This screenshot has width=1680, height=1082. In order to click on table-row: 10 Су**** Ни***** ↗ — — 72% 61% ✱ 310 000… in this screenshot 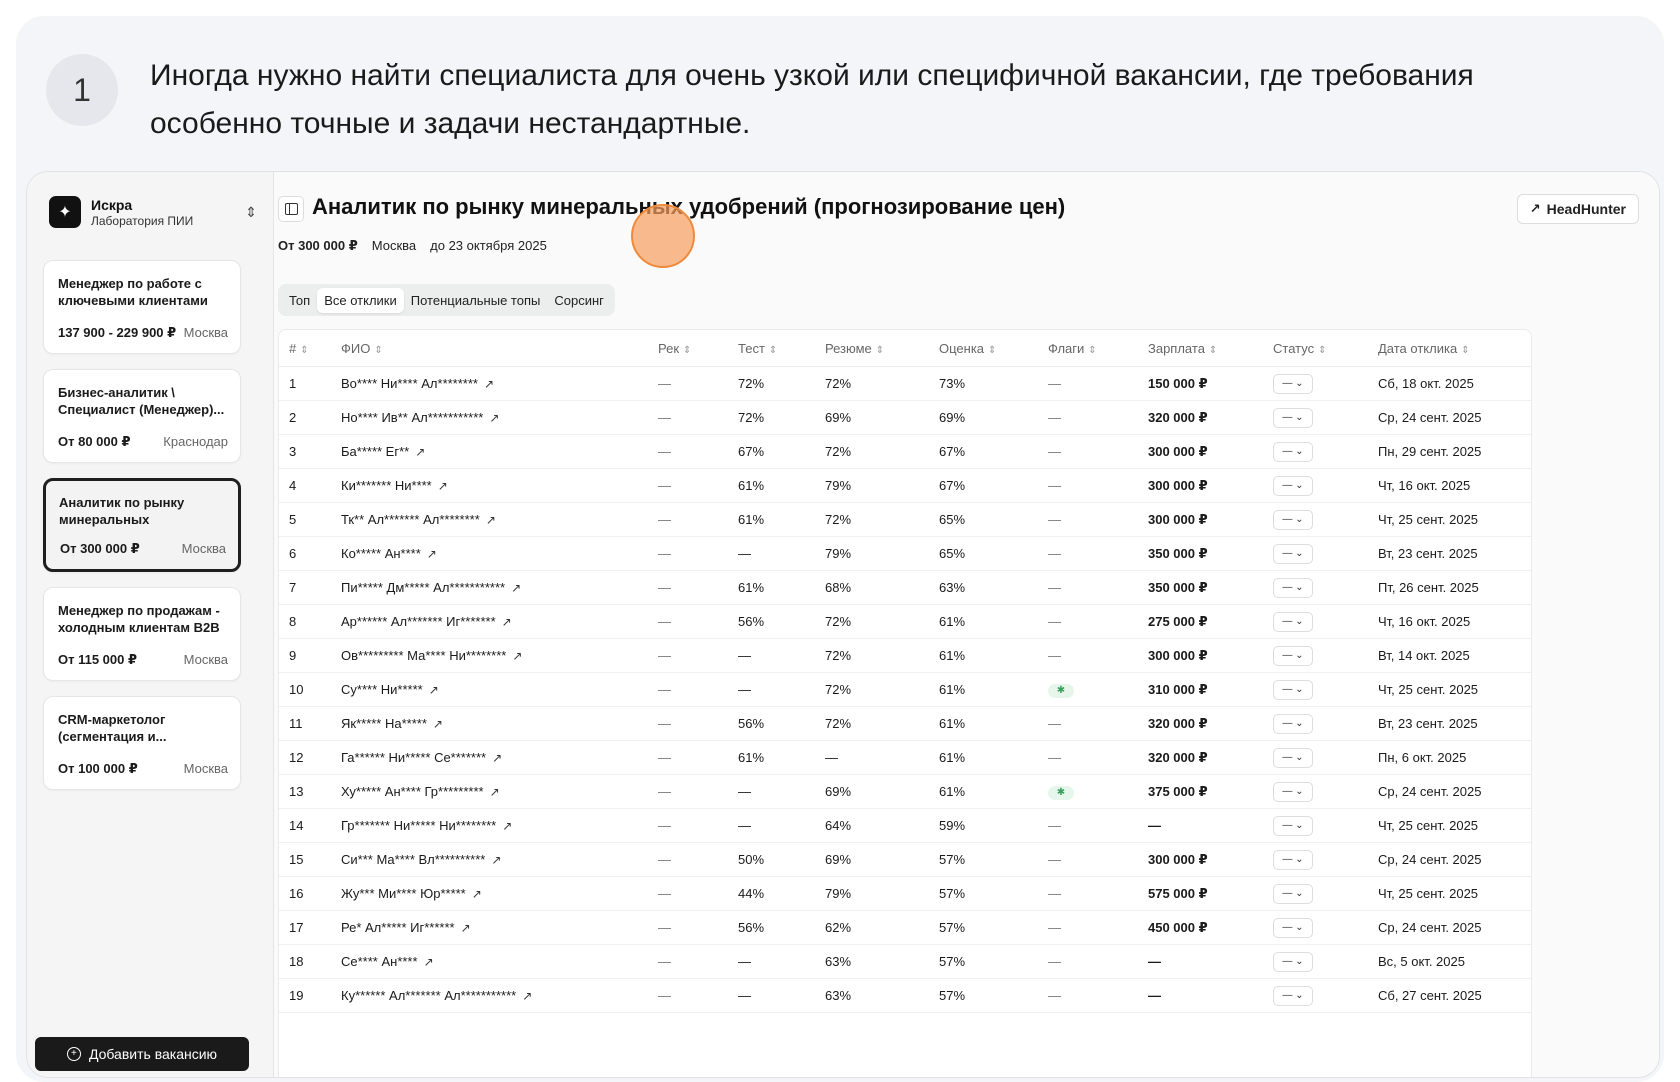, I will do `click(905, 689)`.